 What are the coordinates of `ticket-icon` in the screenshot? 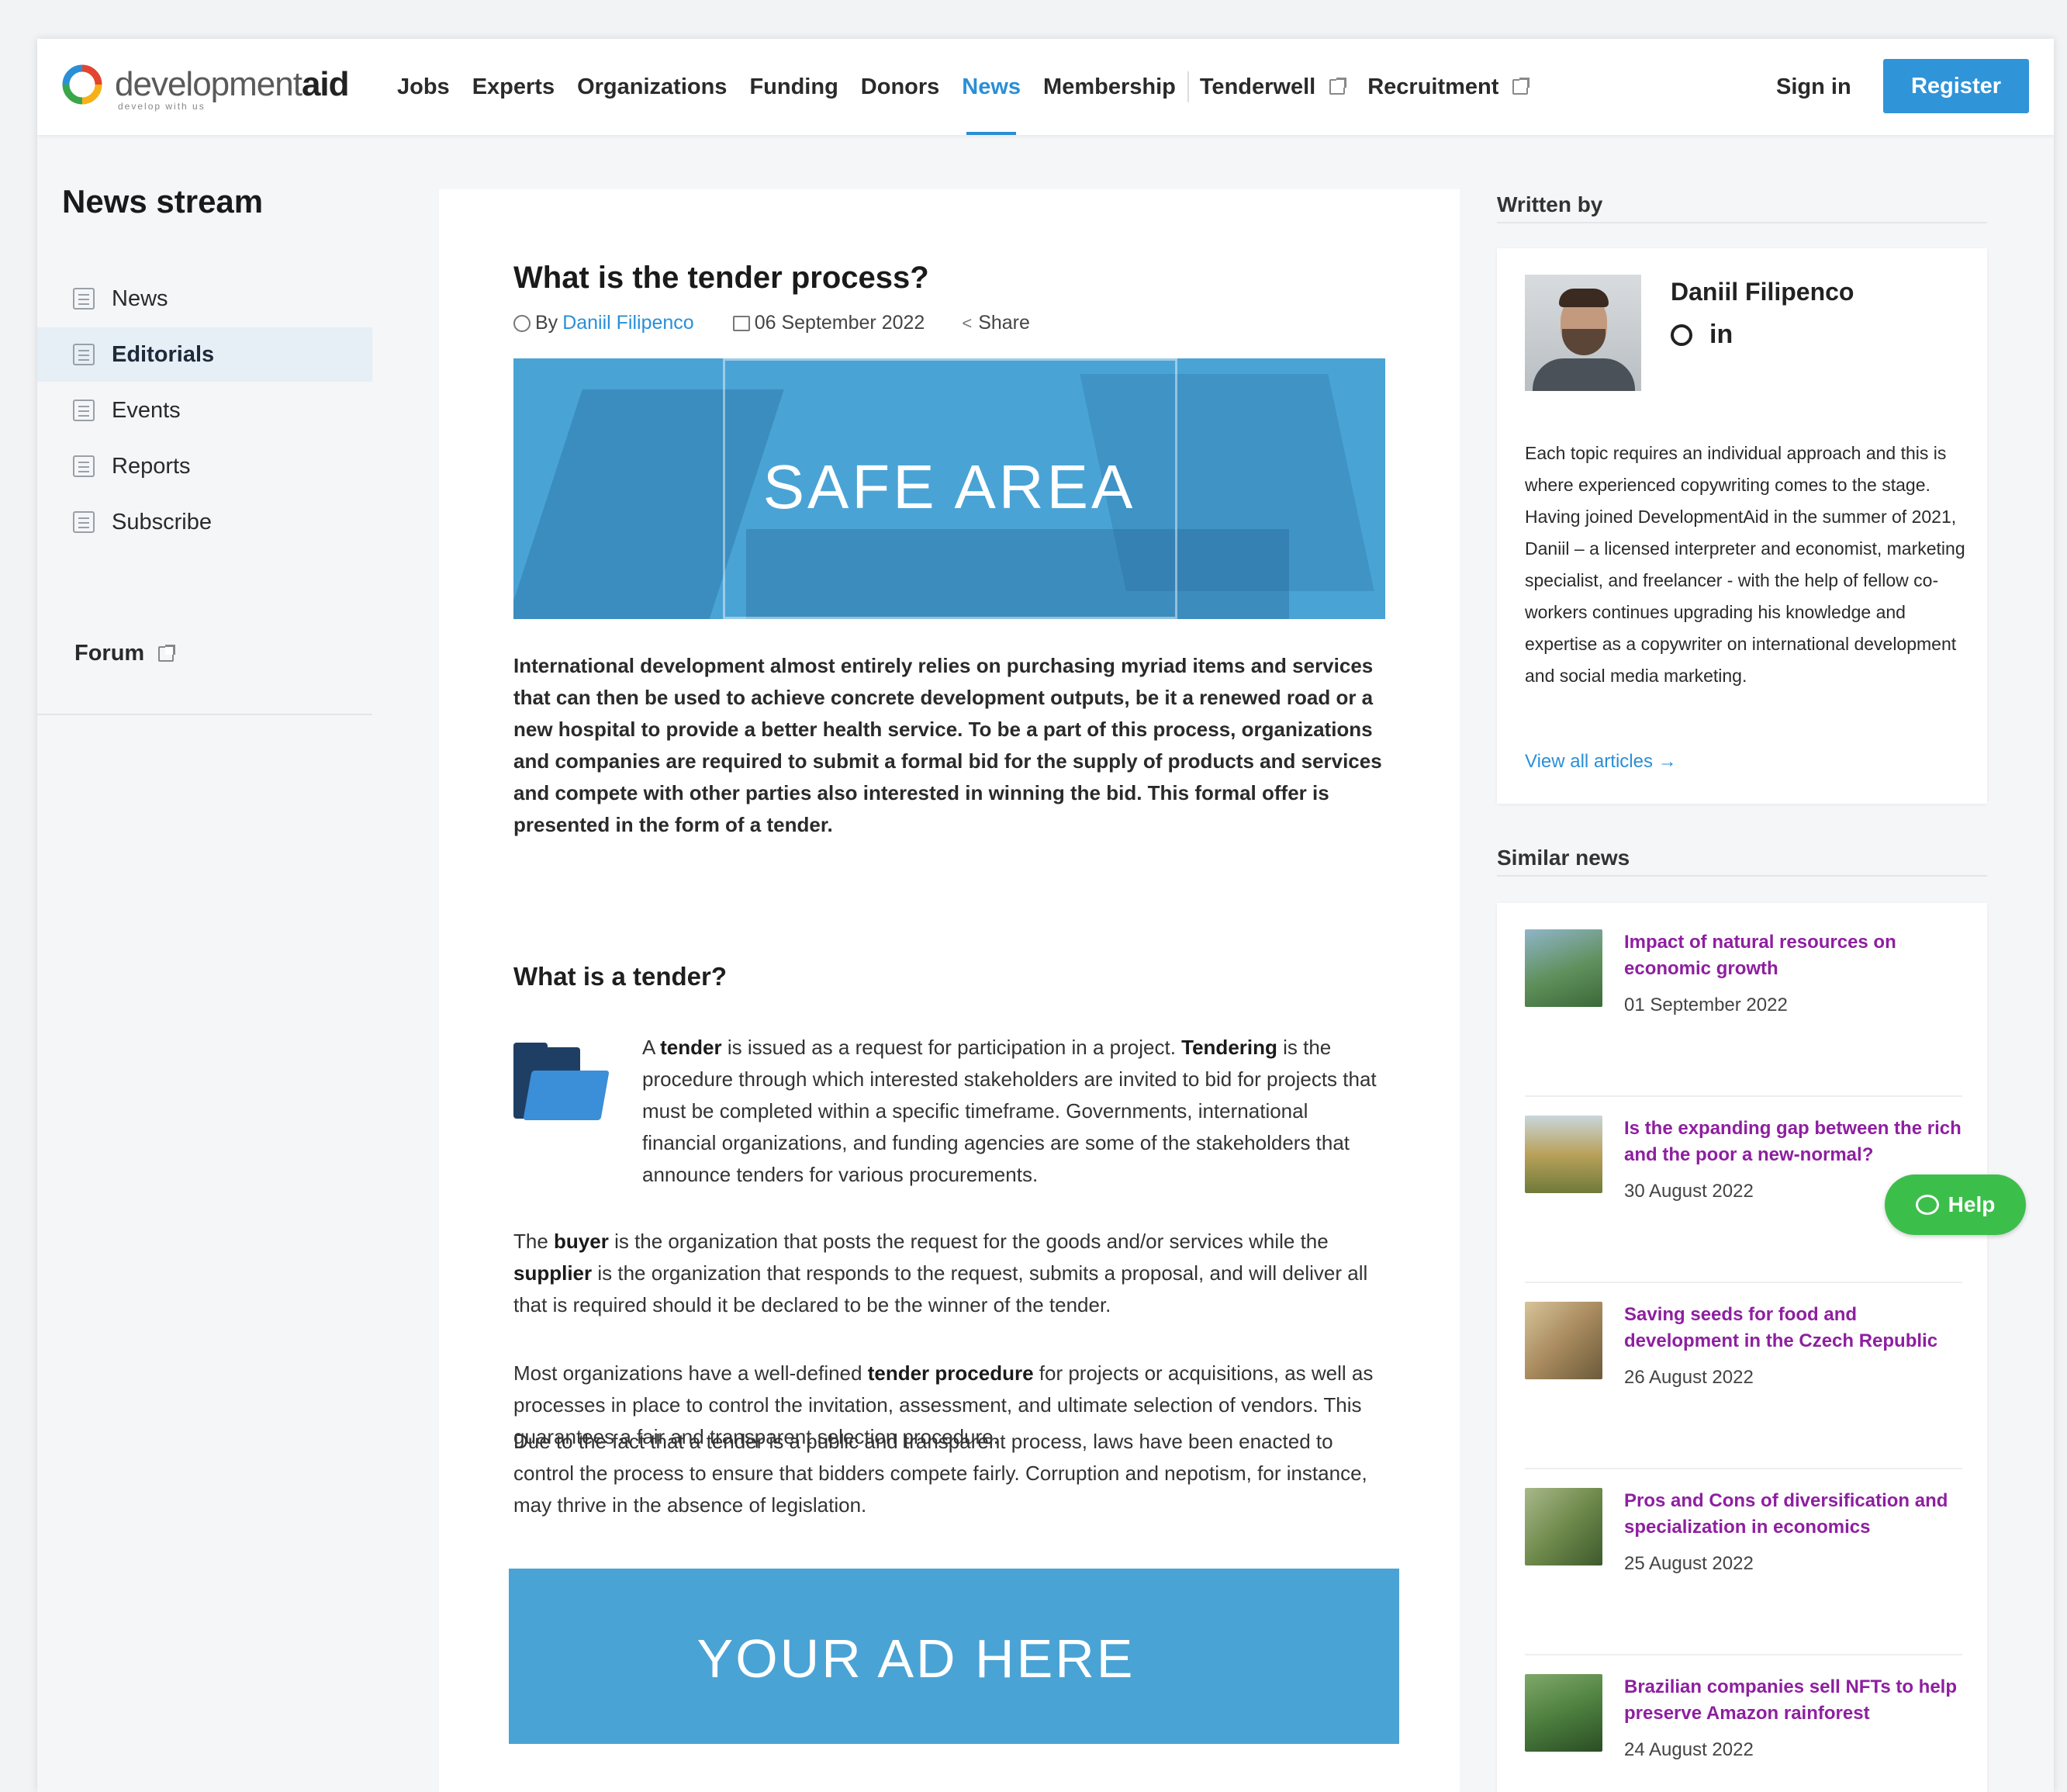 It's located at (84, 410).